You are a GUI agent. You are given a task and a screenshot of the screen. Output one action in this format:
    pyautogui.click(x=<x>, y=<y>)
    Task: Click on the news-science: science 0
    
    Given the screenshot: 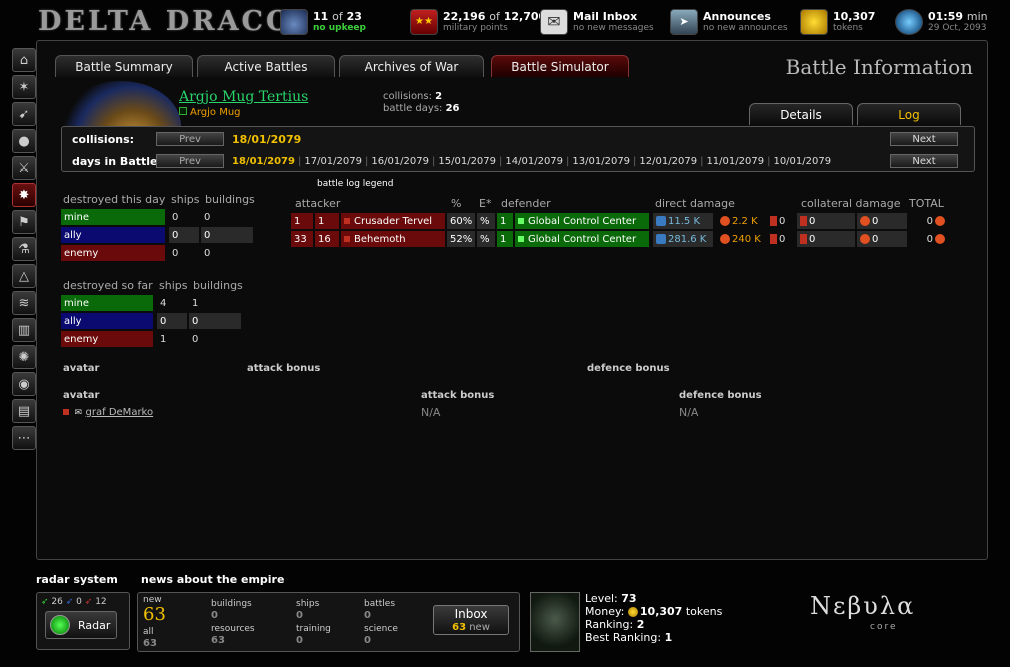 What is the action you would take?
    pyautogui.click(x=381, y=635)
    